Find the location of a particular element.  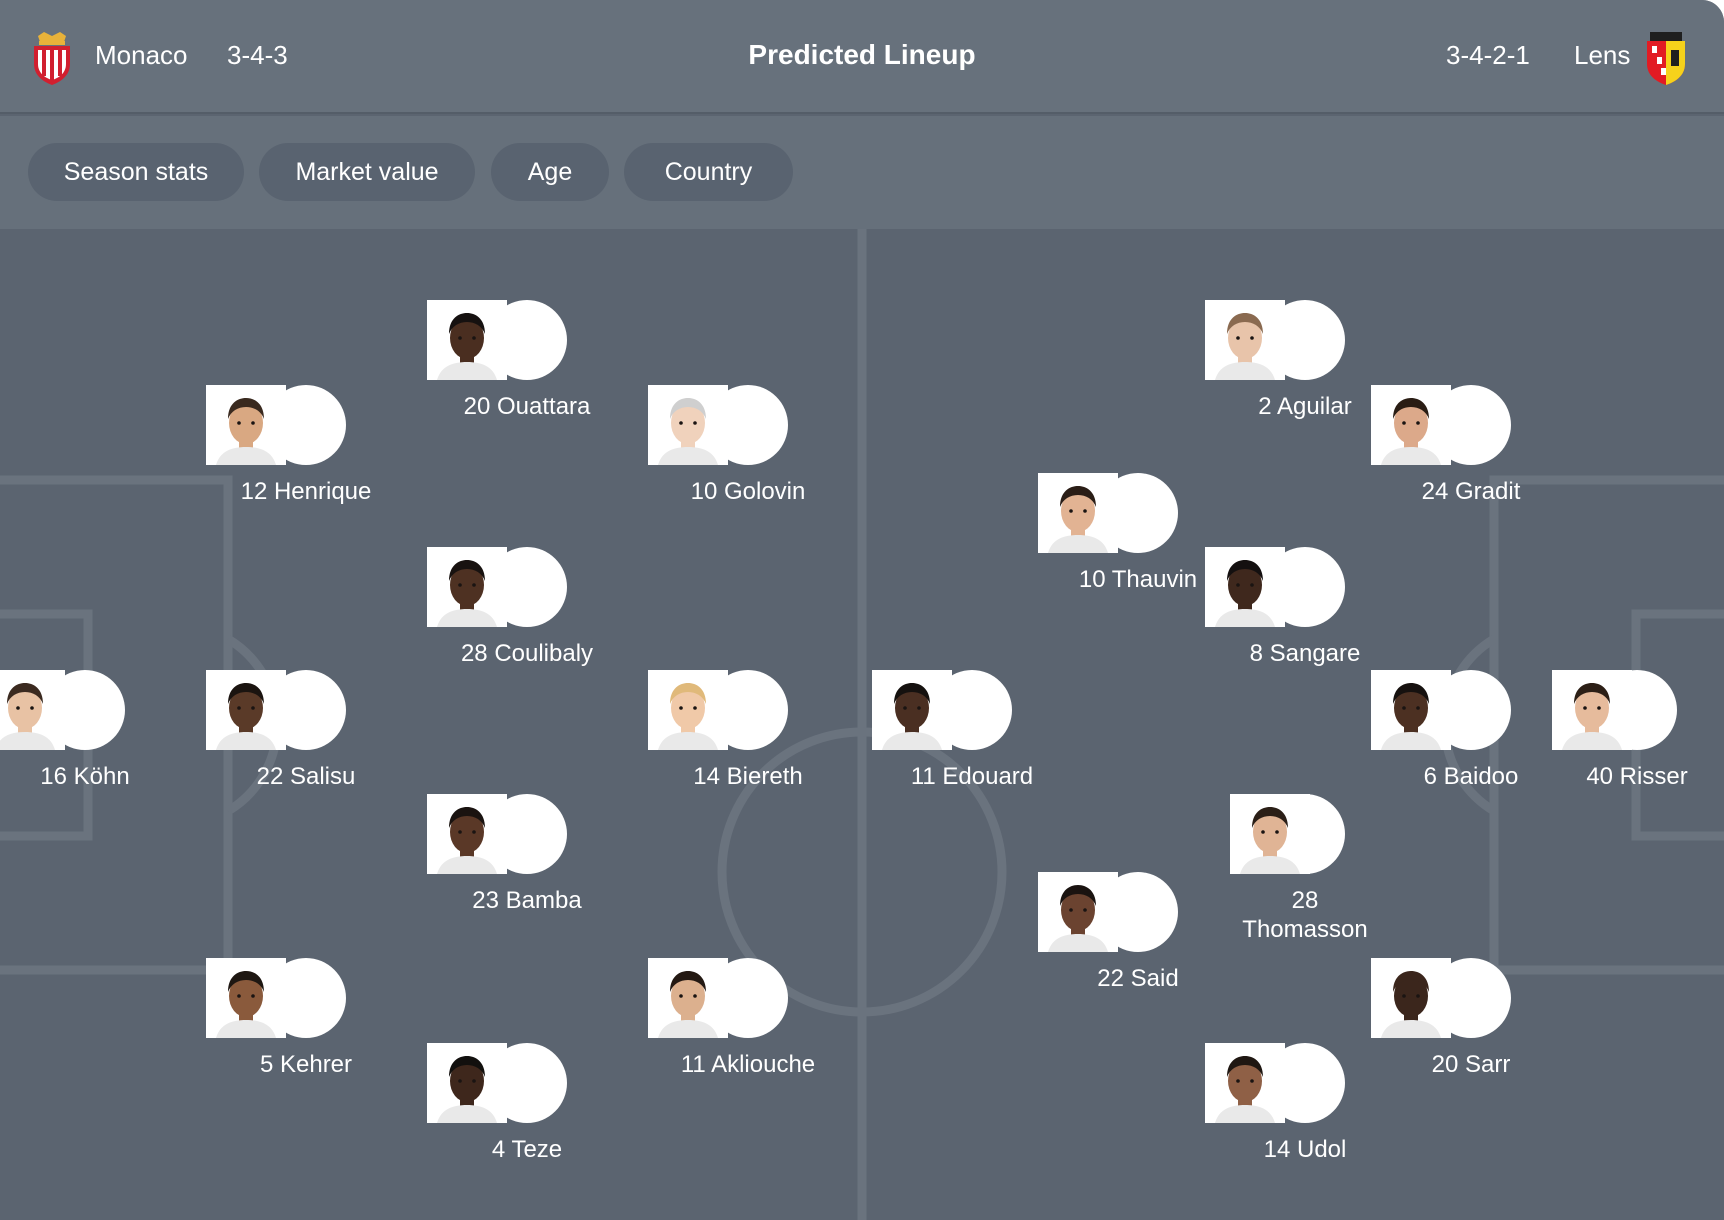

player-monaco-henrique: 12 Henrique is located at coordinates (306, 445).